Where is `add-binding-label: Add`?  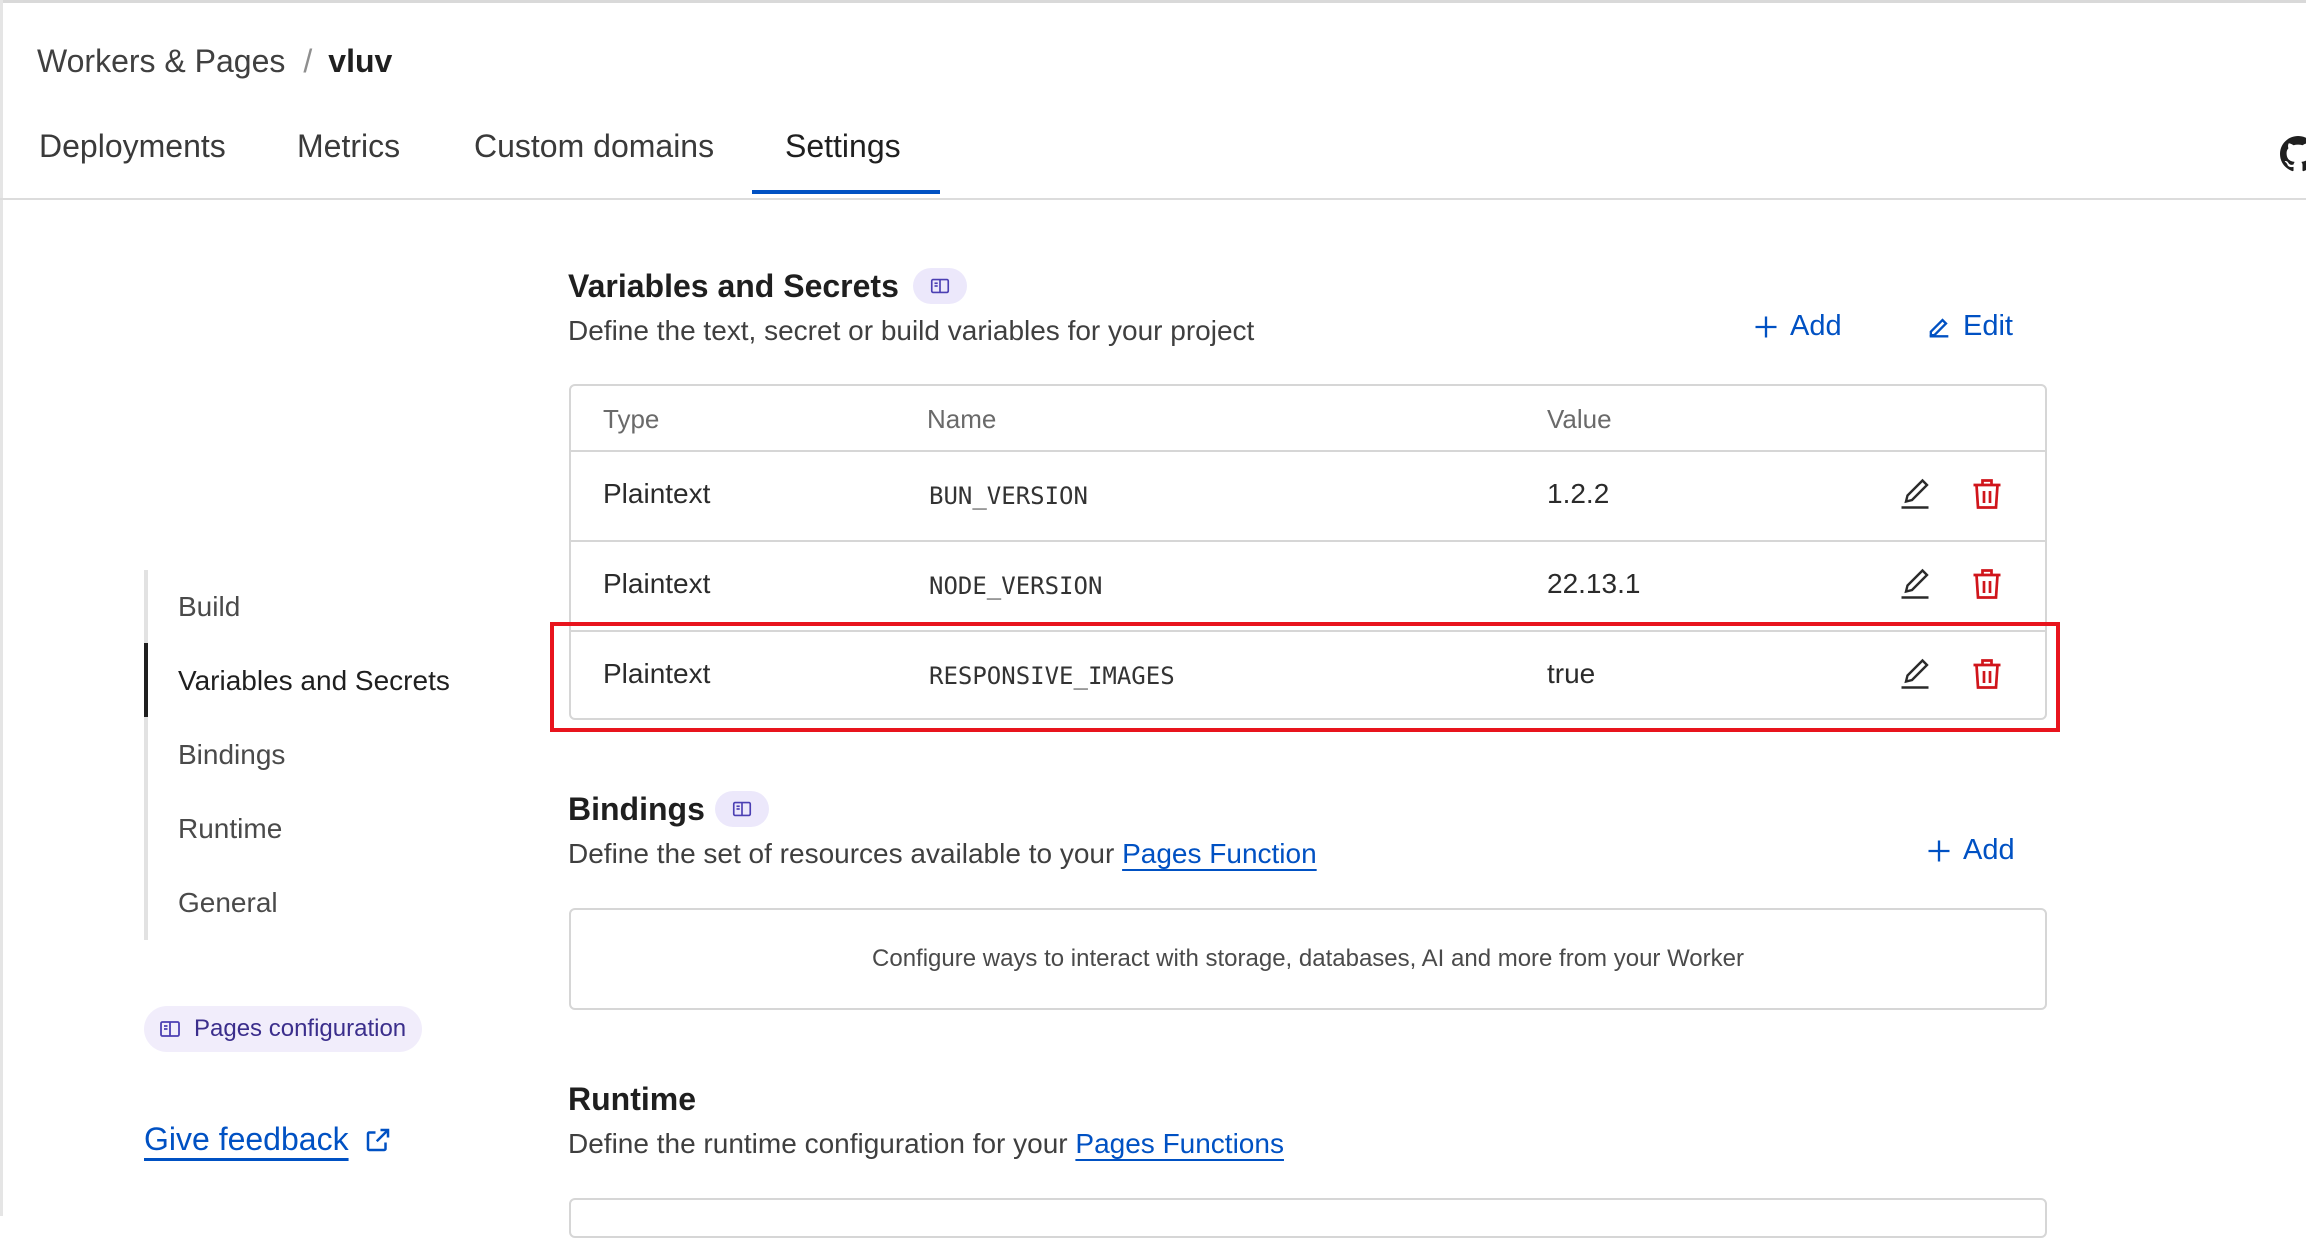
add-binding-label: Add is located at coordinates (1989, 850).